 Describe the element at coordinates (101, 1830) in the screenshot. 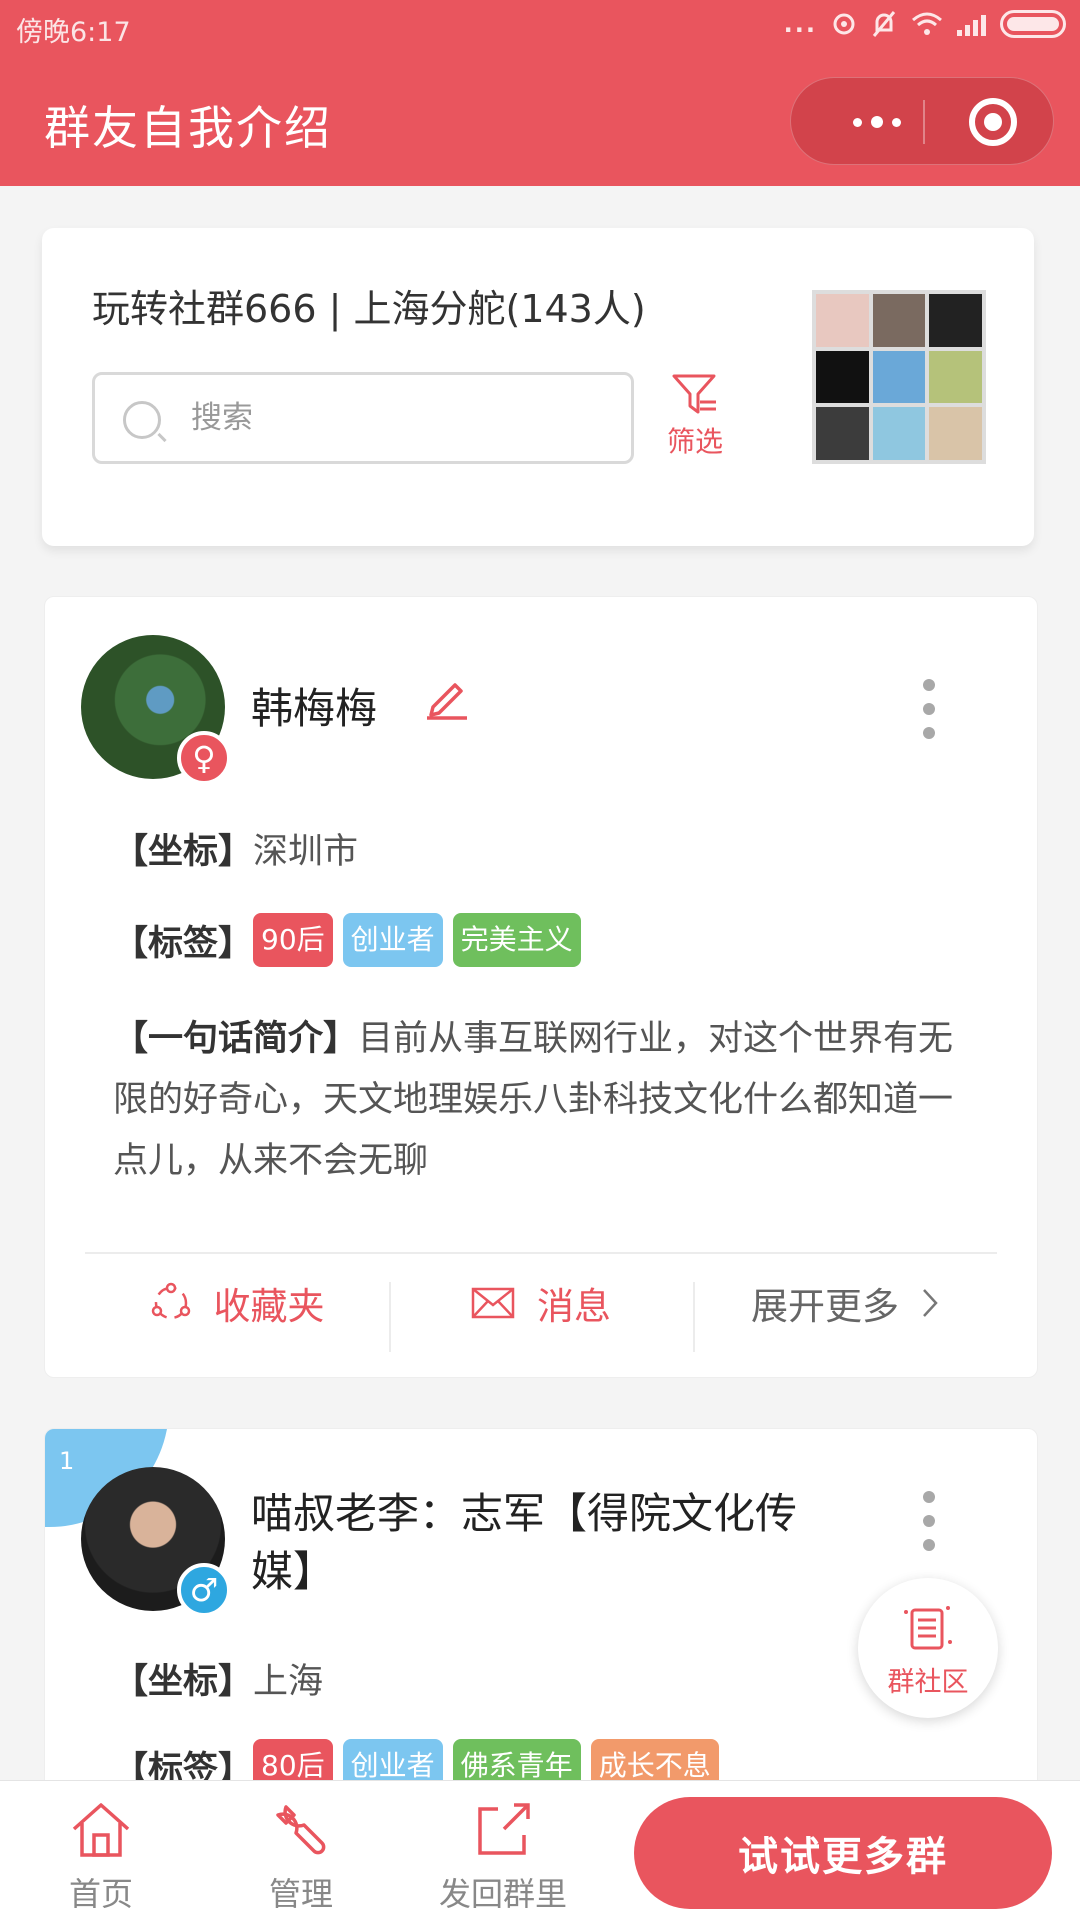

I see `home-icon` at that location.